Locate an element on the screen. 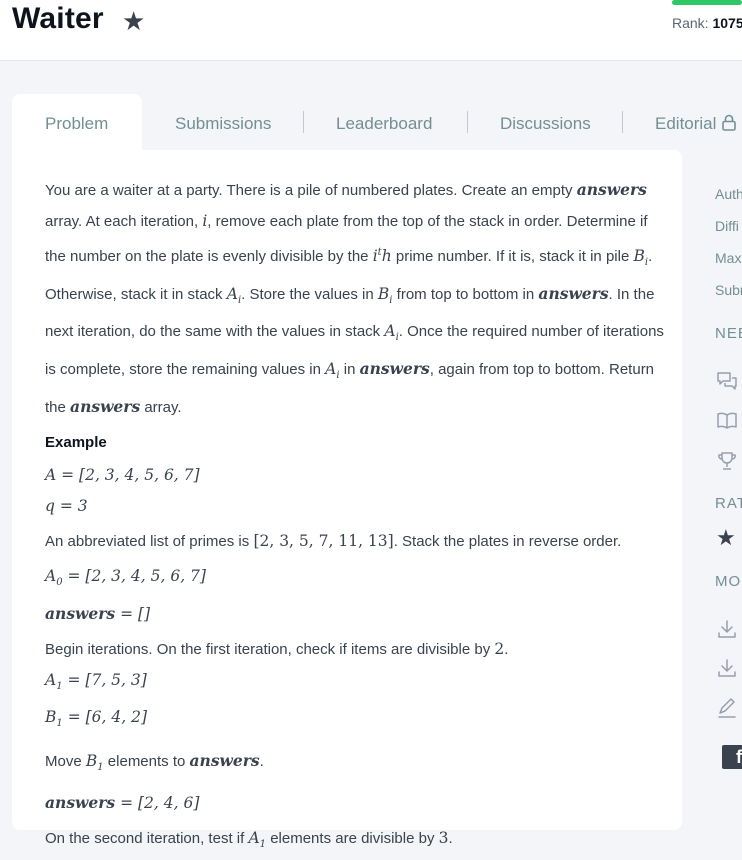 Image resolution: width=742 pixels, height=860 pixels. sidebar-max-score-label: Max is located at coordinates (728, 258).